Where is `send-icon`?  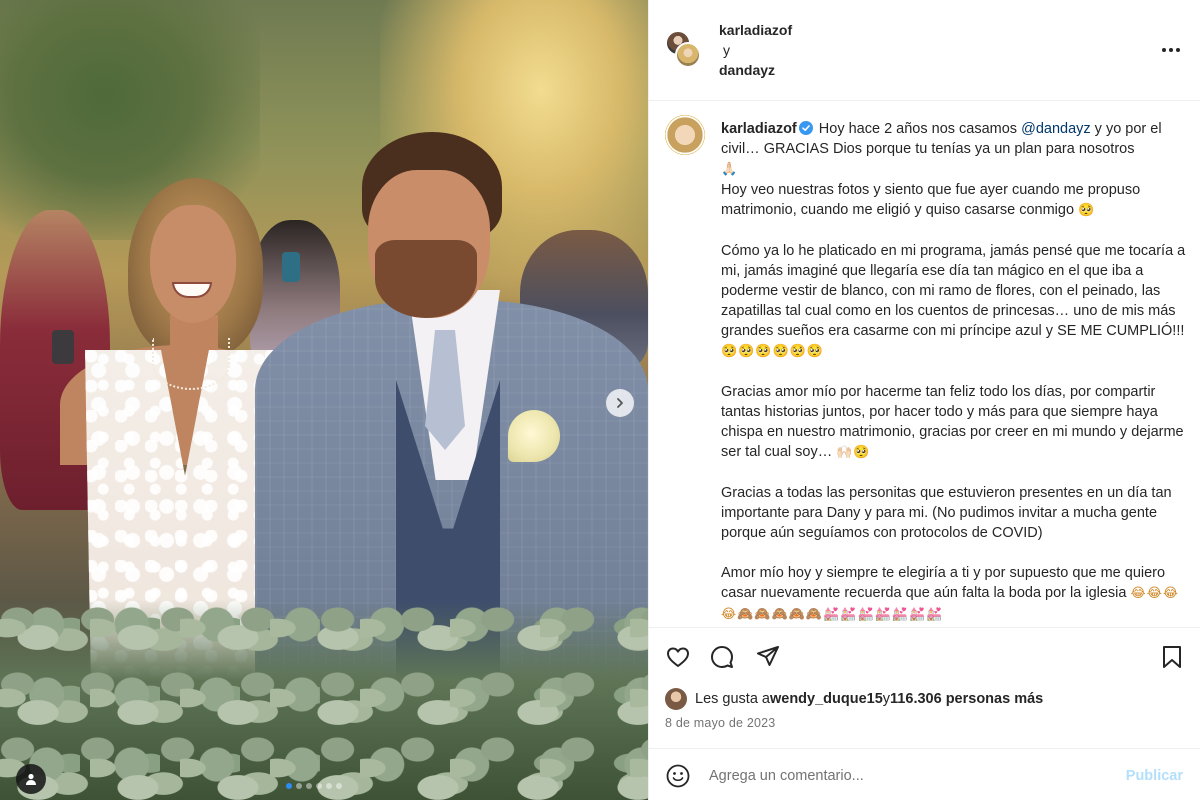 send-icon is located at coordinates (768, 656).